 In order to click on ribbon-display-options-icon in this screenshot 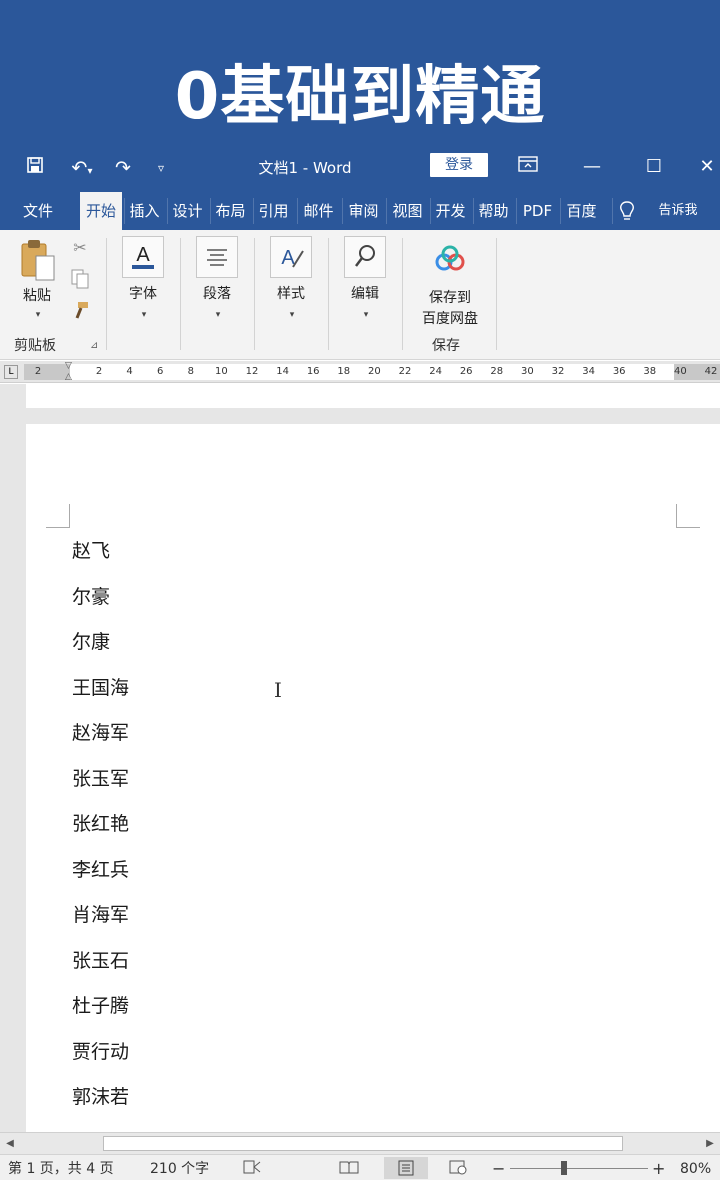, I will do `click(528, 167)`.